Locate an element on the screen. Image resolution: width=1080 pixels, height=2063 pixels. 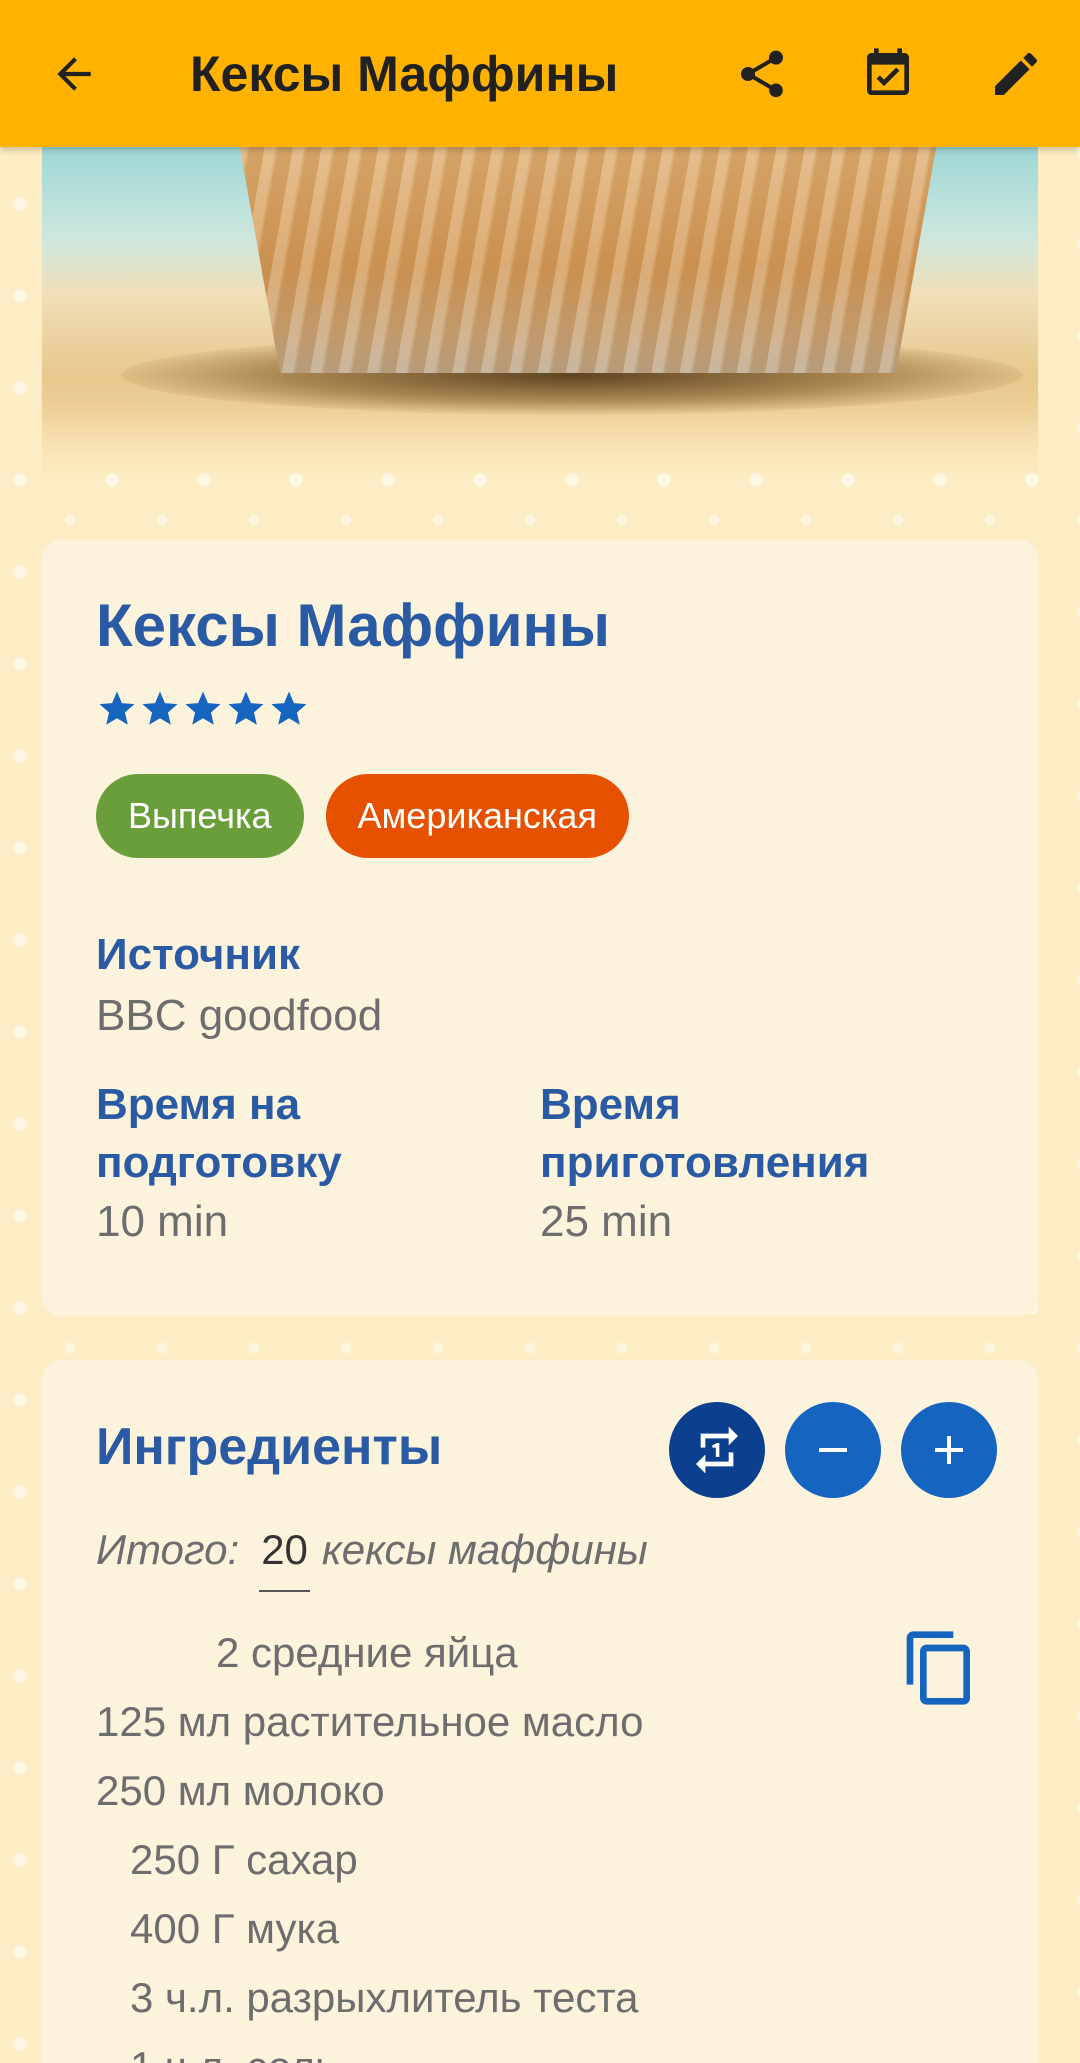
copy-ingredients-button is located at coordinates (940, 1668).